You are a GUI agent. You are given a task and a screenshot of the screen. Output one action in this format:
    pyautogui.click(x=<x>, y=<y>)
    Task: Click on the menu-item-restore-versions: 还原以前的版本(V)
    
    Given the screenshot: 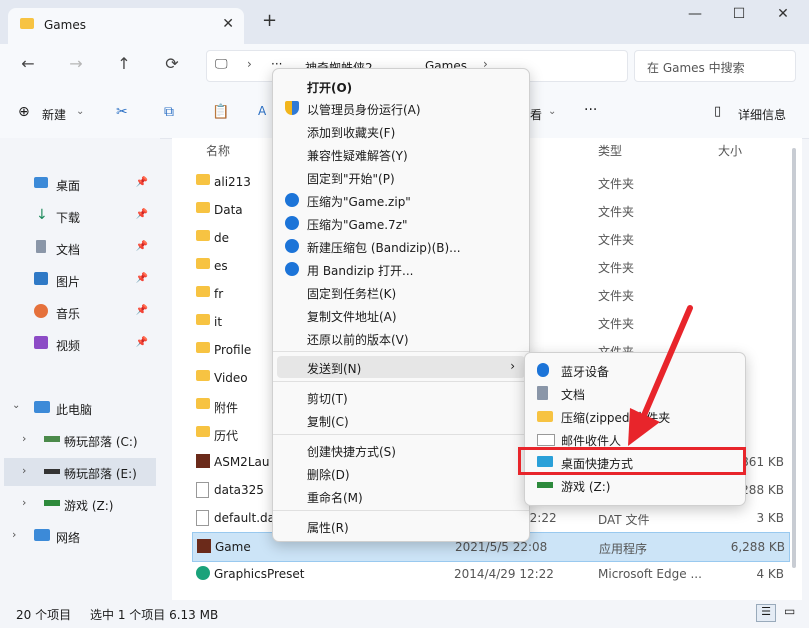 What is the action you would take?
    pyautogui.click(x=401, y=338)
    